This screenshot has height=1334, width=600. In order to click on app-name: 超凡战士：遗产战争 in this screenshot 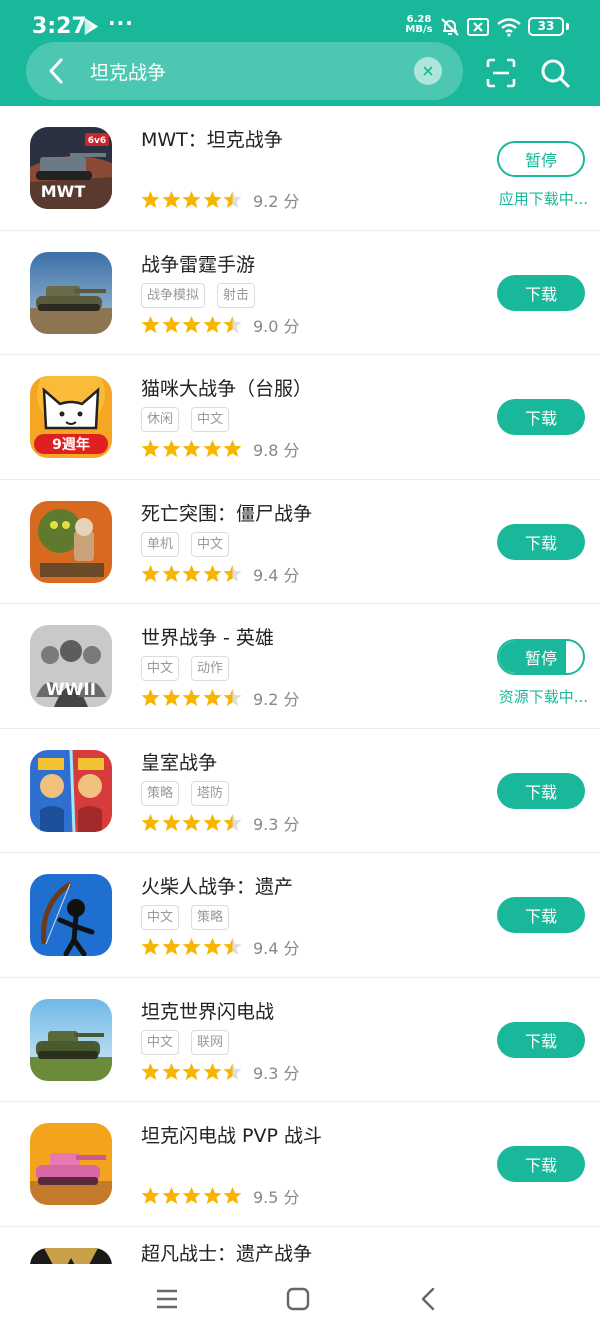, I will do `click(226, 1252)`.